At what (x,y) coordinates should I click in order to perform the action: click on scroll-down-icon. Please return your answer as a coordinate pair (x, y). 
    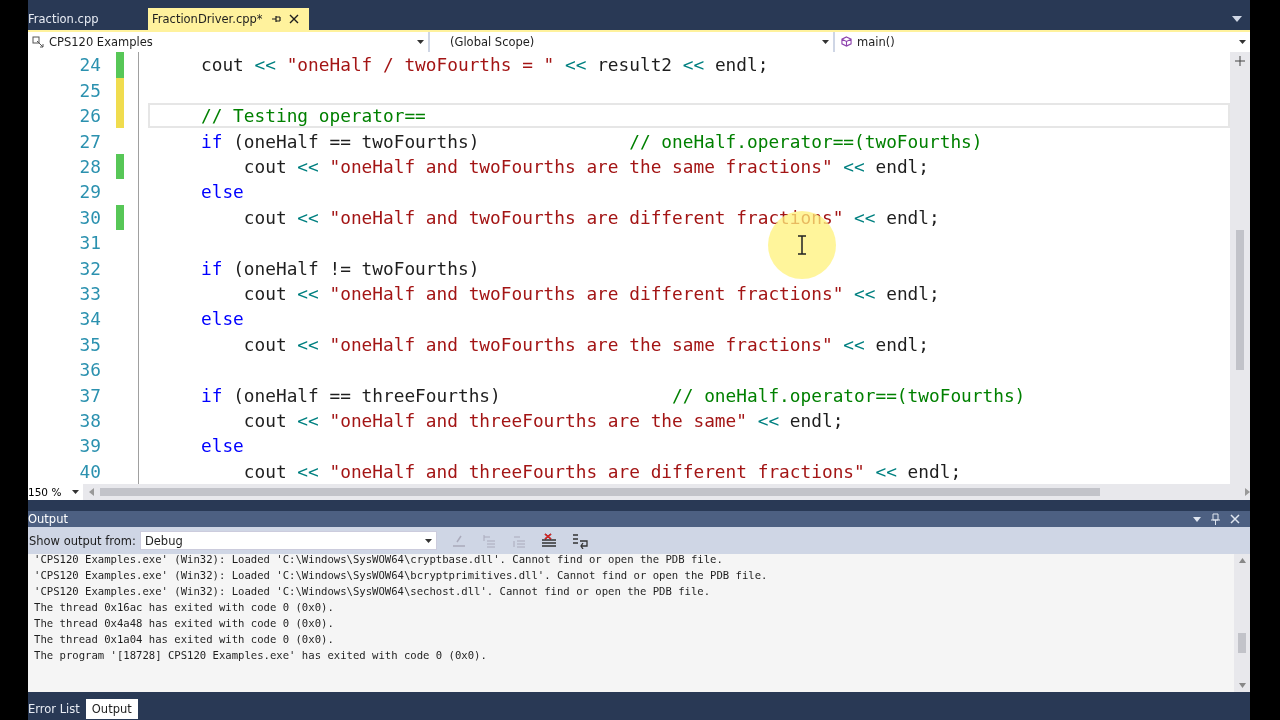
    Looking at the image, I should click on (1242, 685).